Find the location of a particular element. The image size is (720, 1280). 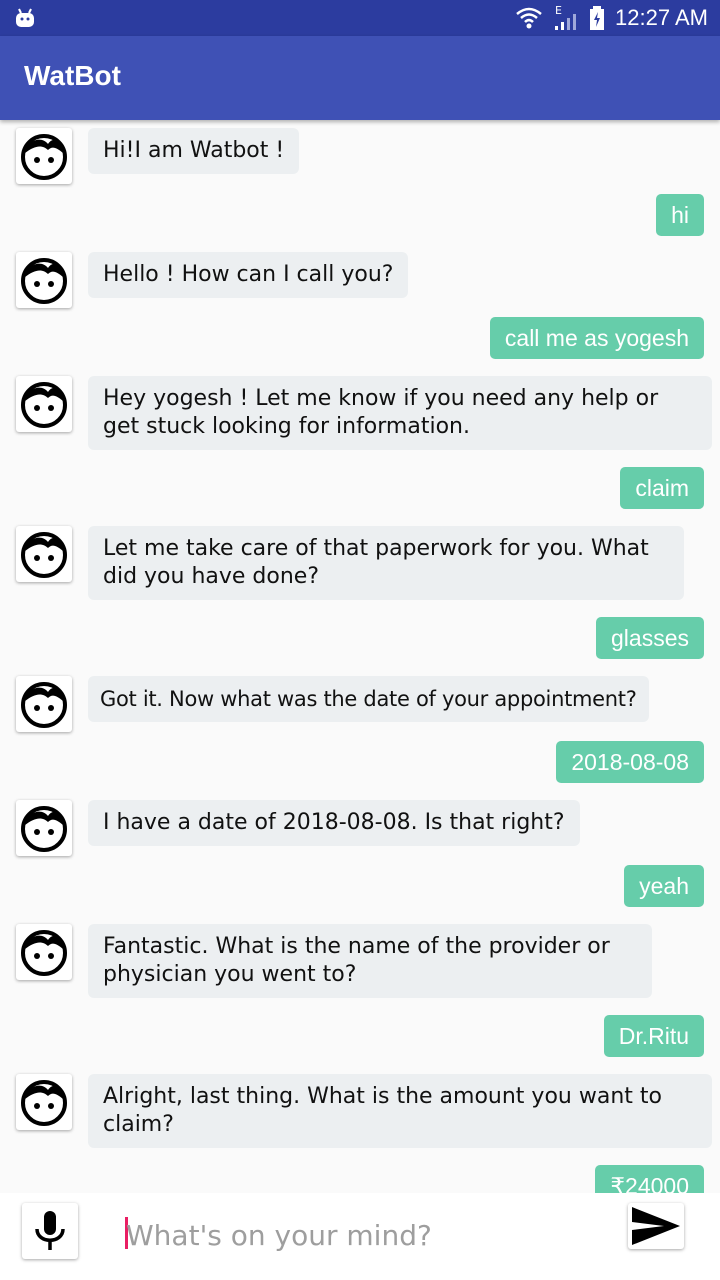

wifi-icon is located at coordinates (529, 18).